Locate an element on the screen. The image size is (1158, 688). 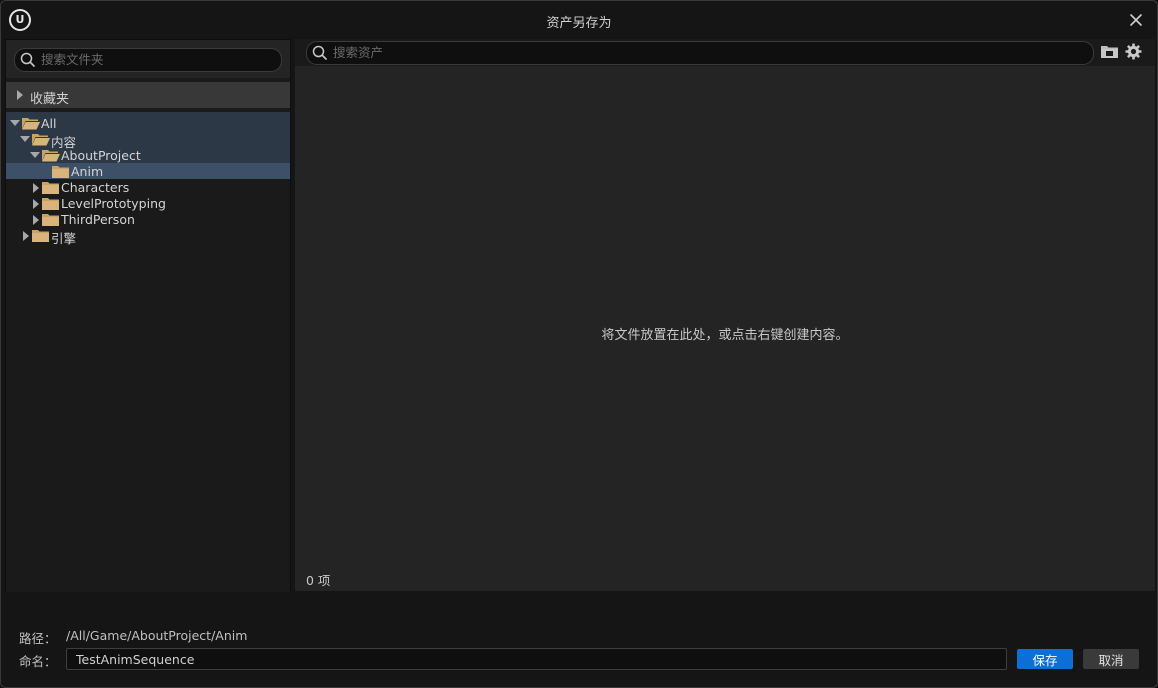
item-count: 0 项 is located at coordinates (318, 580).